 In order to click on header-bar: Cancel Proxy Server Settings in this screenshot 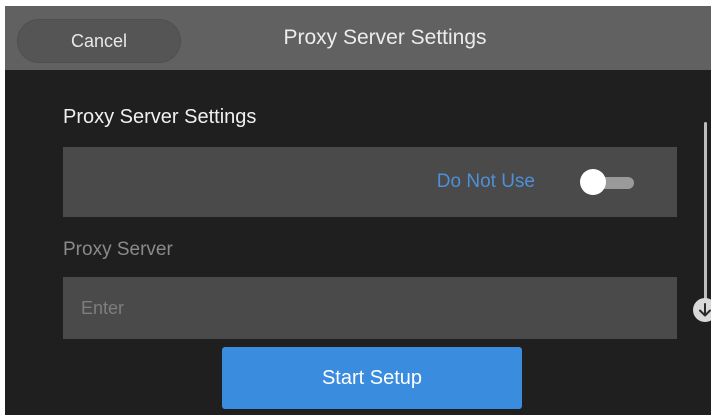, I will do `click(358, 38)`.